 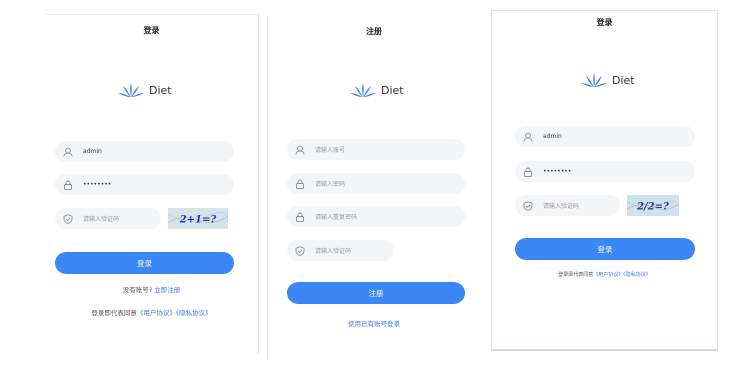 I want to click on password-field: 请输入密码, so click(x=376, y=183).